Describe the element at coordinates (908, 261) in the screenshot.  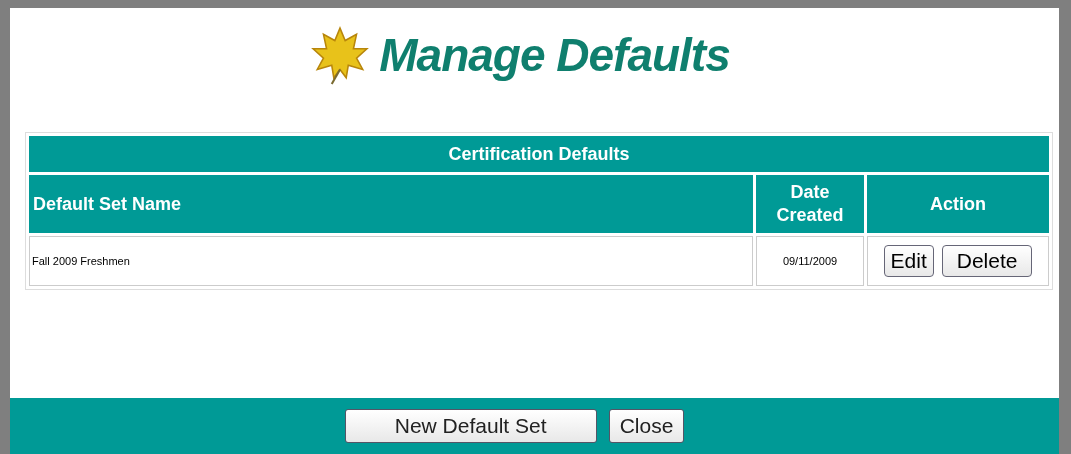
I see `edit-button: Edit` at that location.